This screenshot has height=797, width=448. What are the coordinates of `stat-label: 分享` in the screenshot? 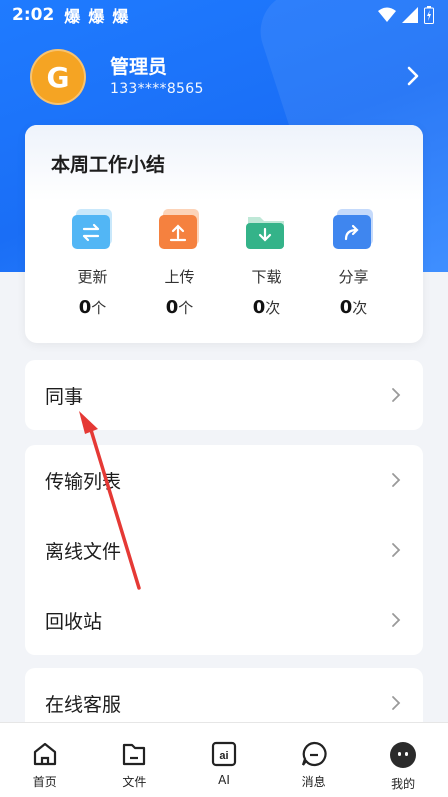 It's located at (353, 277).